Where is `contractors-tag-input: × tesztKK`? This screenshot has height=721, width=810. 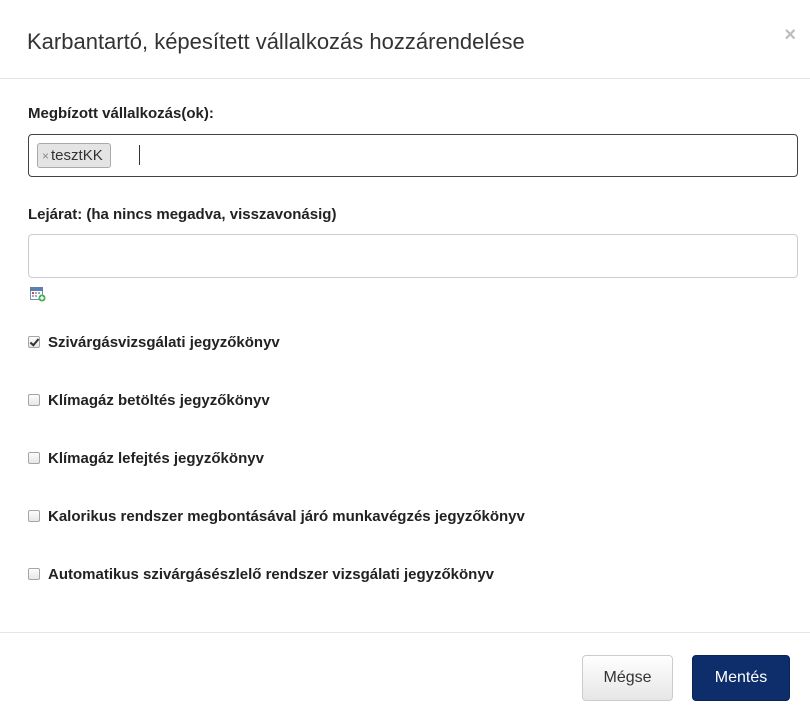
contractors-tag-input: × tesztKK is located at coordinates (413, 155).